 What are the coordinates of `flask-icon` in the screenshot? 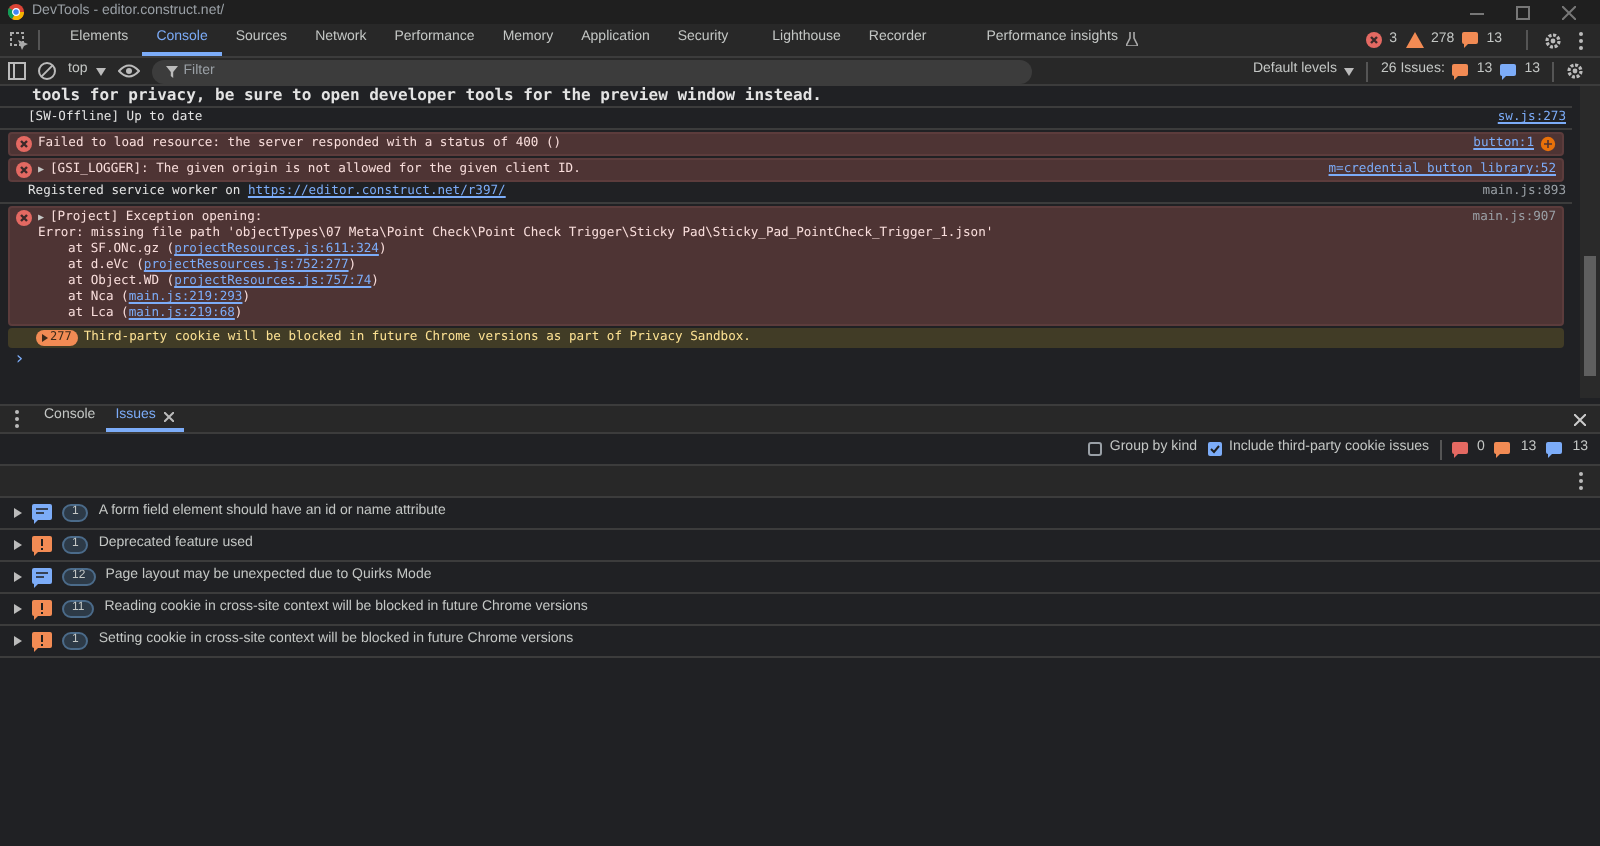 It's located at (1131, 38).